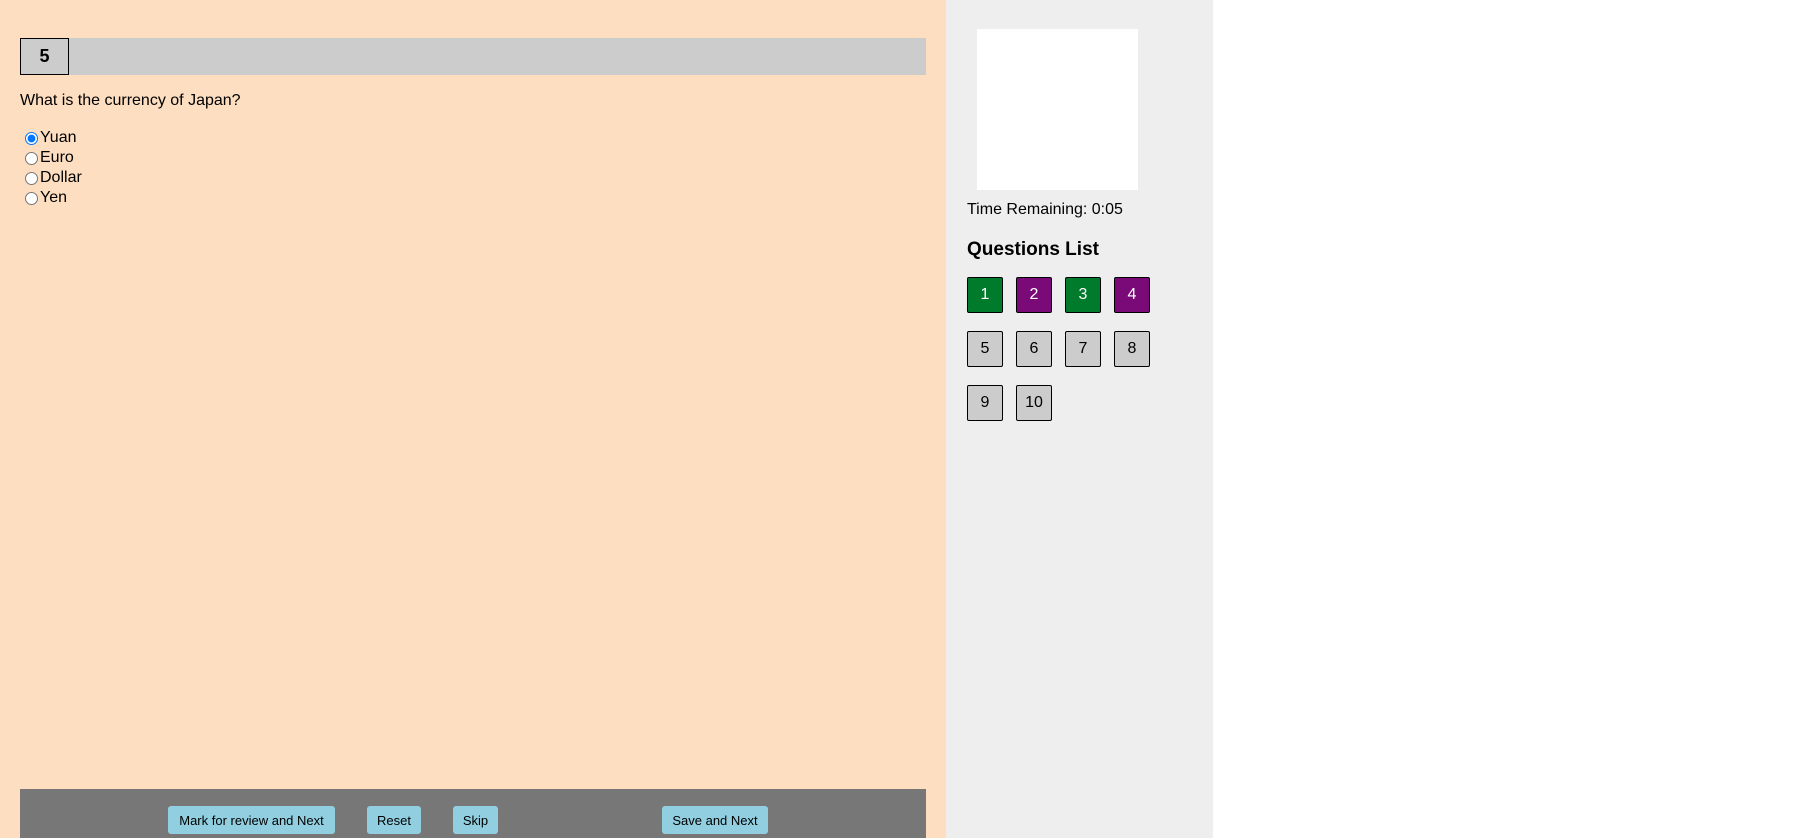 The height and width of the screenshot is (838, 1805). I want to click on question-button-1: 1, so click(985, 295).